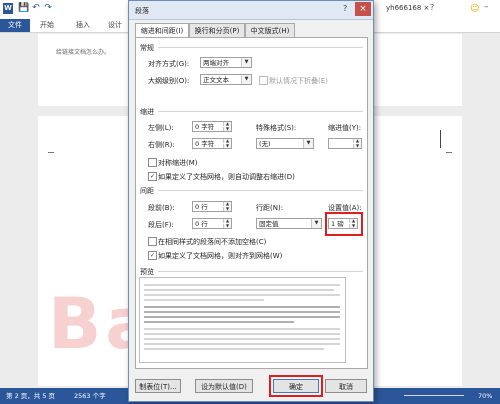 This screenshot has width=500, height=404. Describe the element at coordinates (242, 320) in the screenshot. I see `paragraph-preview` at that location.